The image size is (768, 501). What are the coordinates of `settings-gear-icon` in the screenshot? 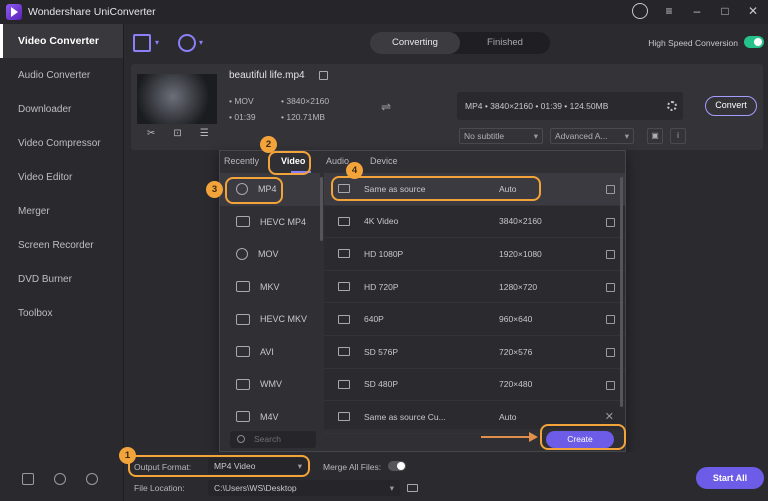 It's located at (672, 106).